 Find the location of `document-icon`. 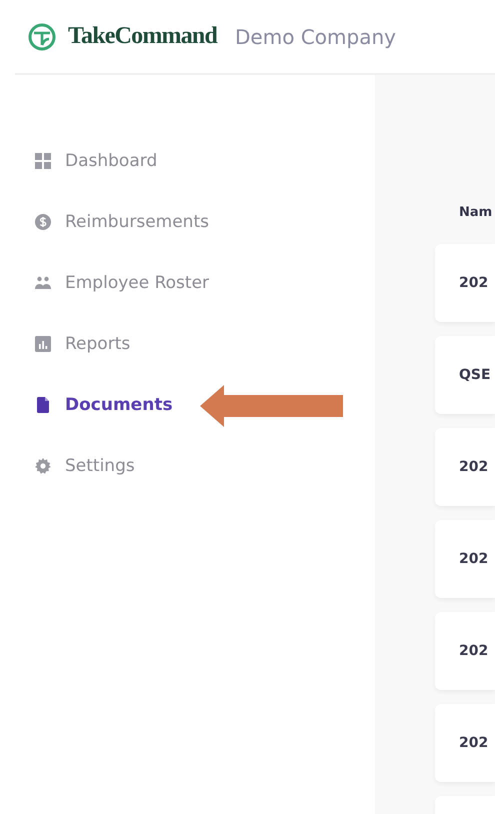

document-icon is located at coordinates (43, 404).